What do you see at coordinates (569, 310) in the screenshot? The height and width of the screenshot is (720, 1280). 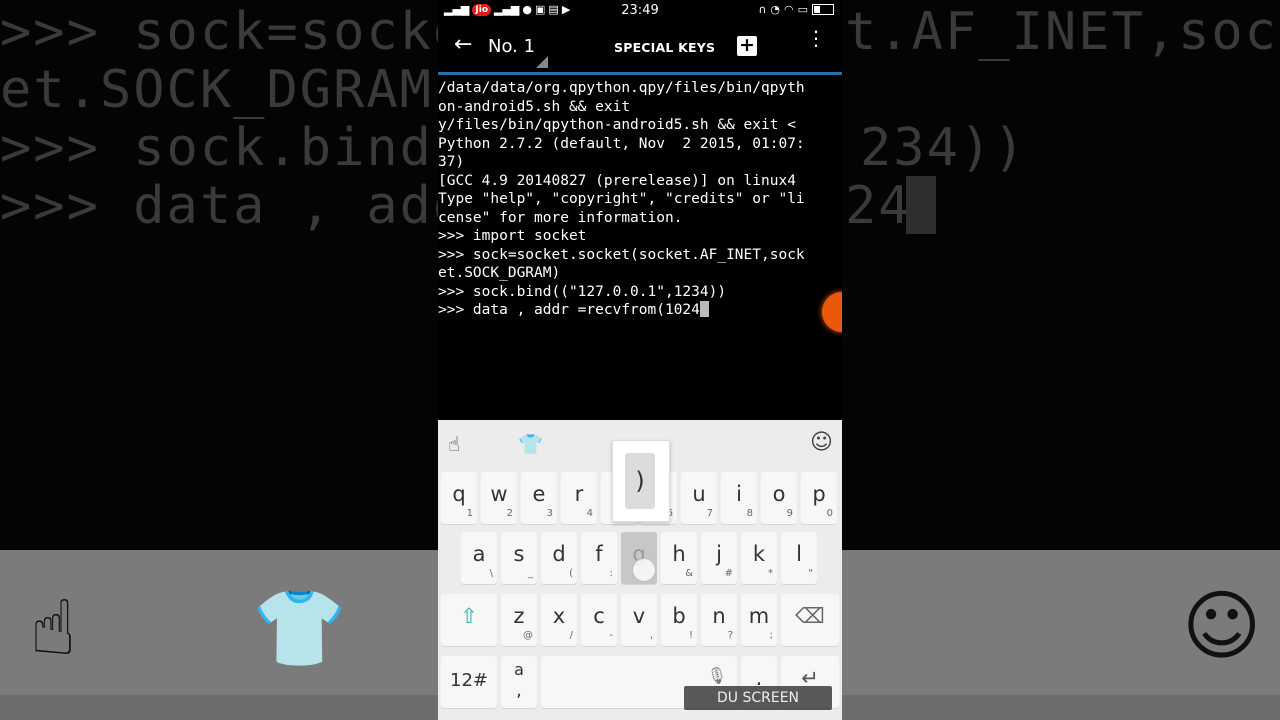 I see `terminal-line: >>> data , addr =recvfrom(1024` at bounding box center [569, 310].